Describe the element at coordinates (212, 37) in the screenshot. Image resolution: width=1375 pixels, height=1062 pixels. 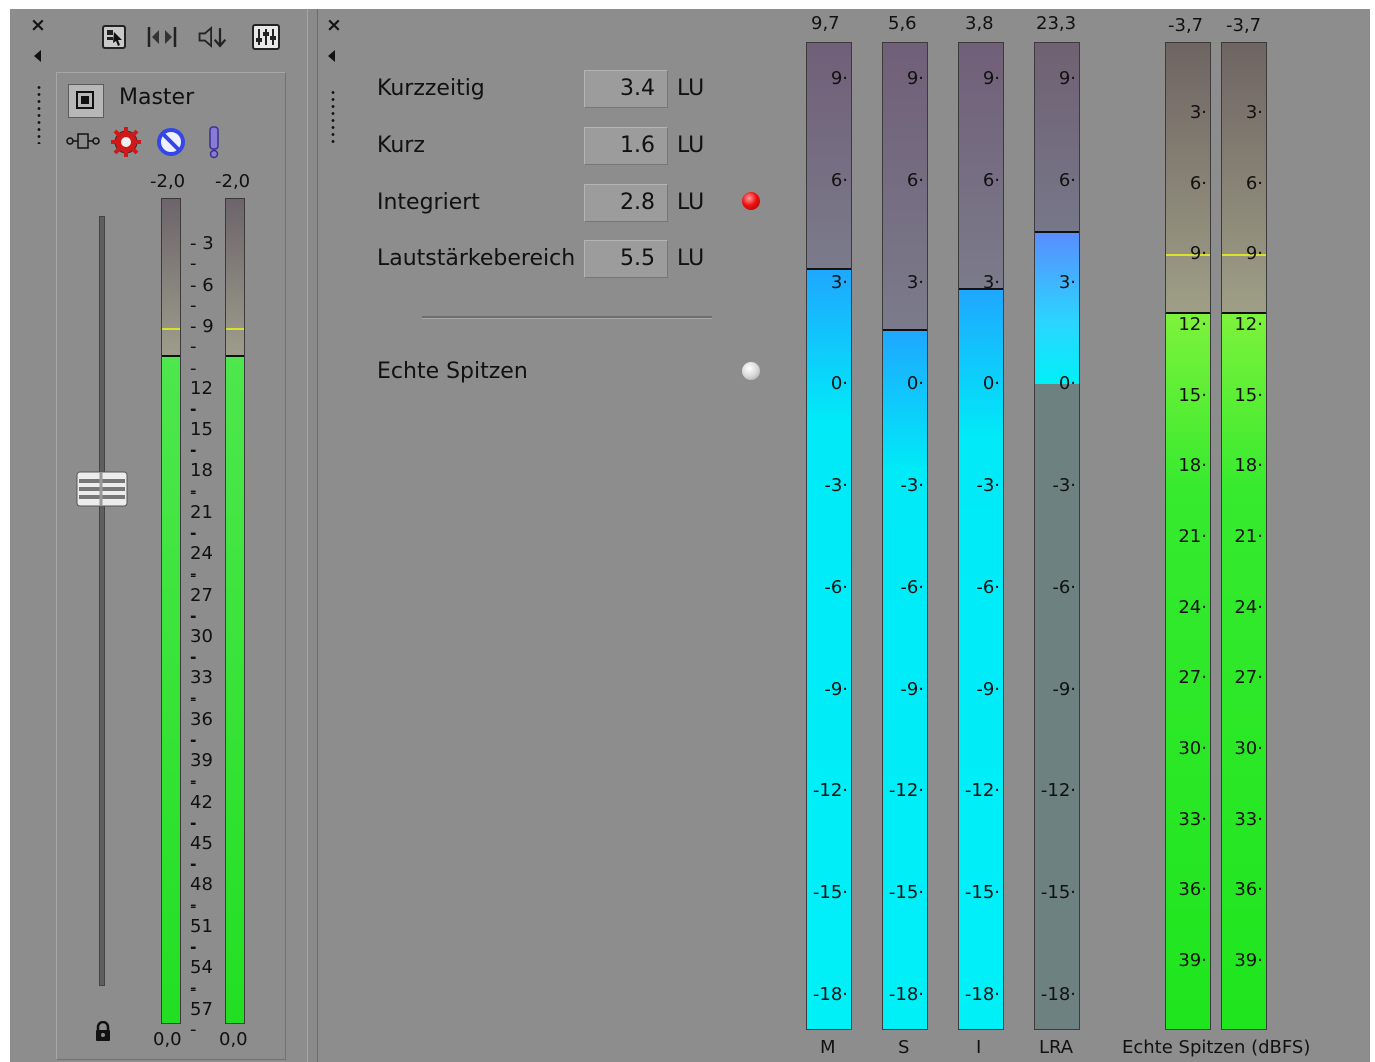
I see `downmix-icon` at that location.